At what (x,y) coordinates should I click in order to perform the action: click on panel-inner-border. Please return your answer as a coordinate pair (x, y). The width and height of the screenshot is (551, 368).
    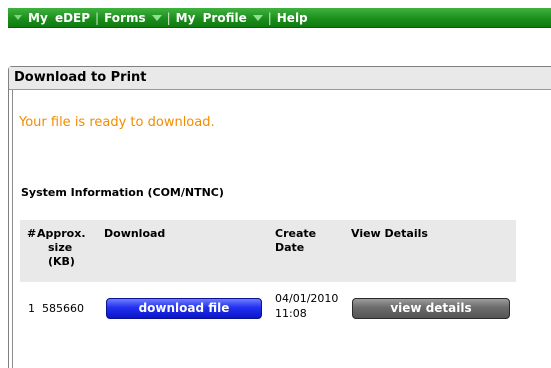
    Looking at the image, I should click on (12, 229).